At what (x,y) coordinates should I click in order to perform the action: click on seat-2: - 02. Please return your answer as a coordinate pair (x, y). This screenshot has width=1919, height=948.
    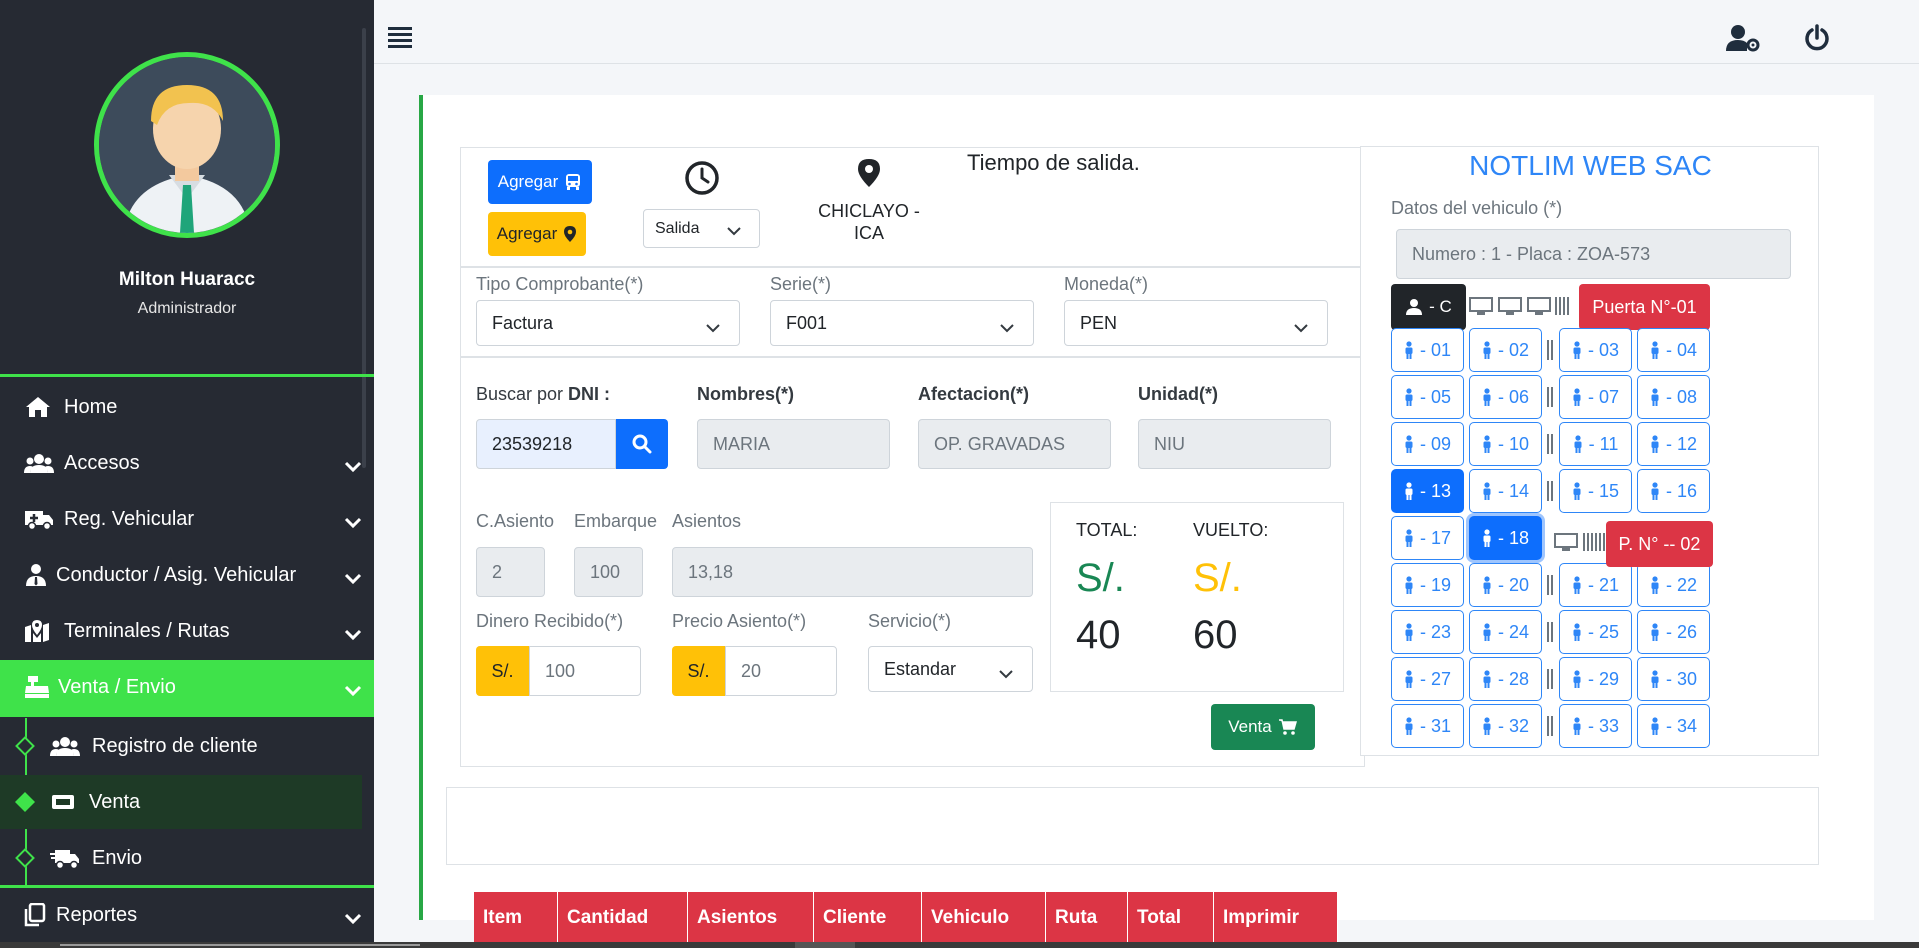
    Looking at the image, I should click on (1505, 350).